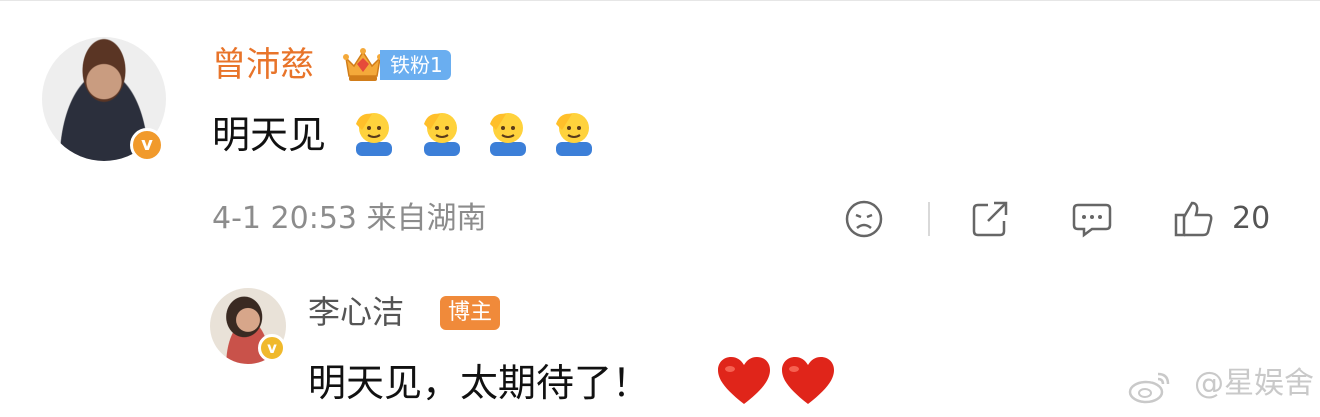  I want to click on action-divider, so click(929, 219).